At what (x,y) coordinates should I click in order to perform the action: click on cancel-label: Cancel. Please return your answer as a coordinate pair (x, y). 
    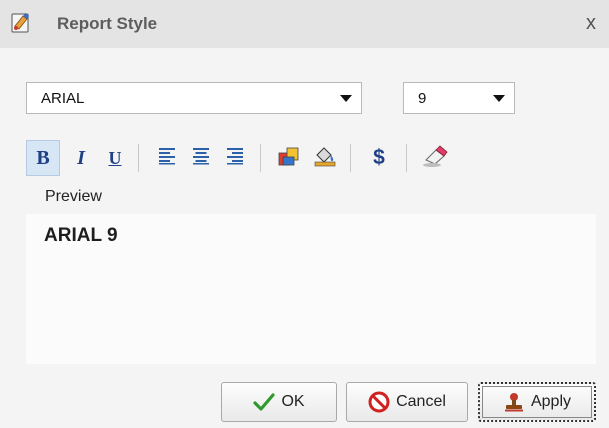
    Looking at the image, I should click on (421, 401).